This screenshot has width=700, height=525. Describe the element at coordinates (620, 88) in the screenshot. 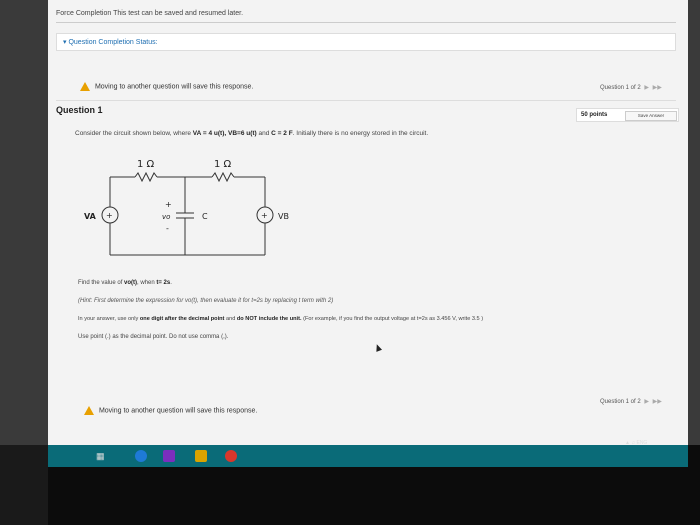

I see `question-position-text: Question 1 of 2` at that location.